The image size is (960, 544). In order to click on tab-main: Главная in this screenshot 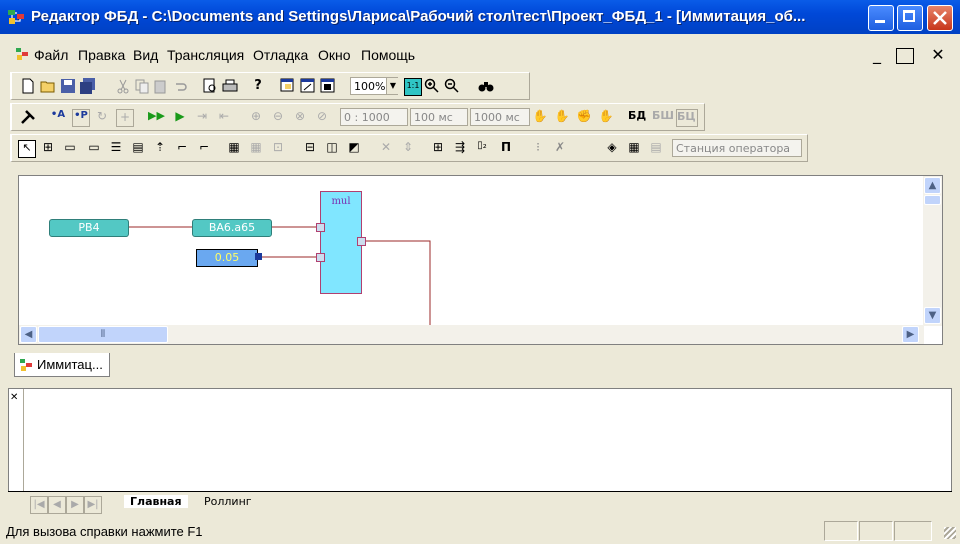, I will do `click(156, 501)`.